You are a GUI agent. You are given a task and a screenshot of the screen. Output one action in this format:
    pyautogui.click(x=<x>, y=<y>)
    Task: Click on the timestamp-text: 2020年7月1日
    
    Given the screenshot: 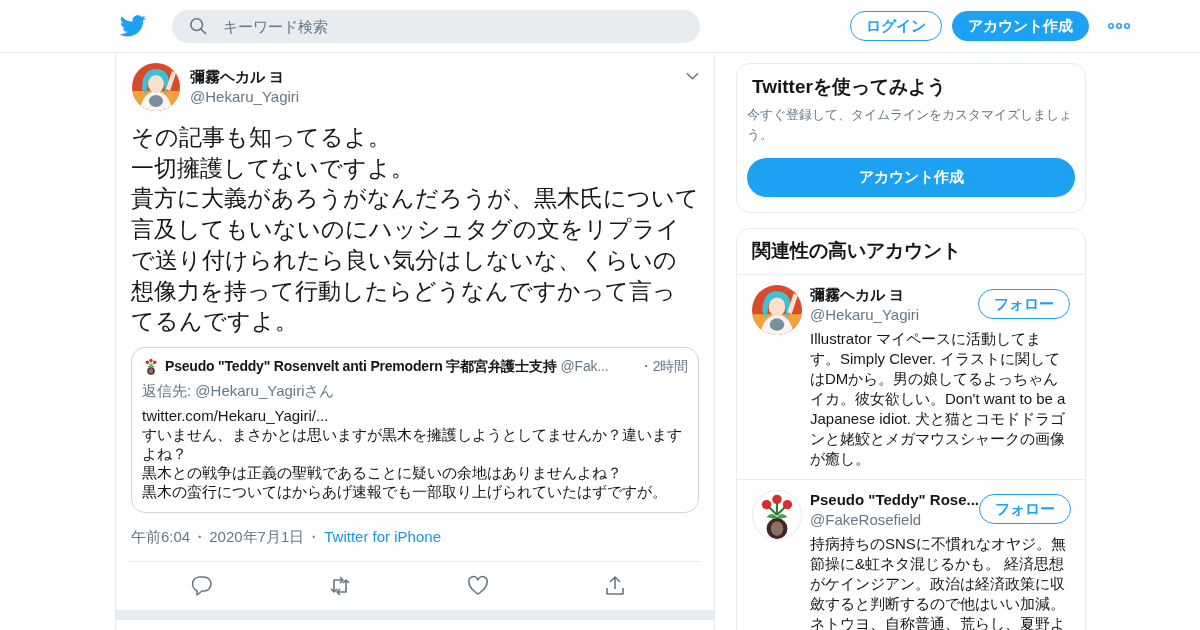 What is the action you would take?
    pyautogui.click(x=257, y=536)
    